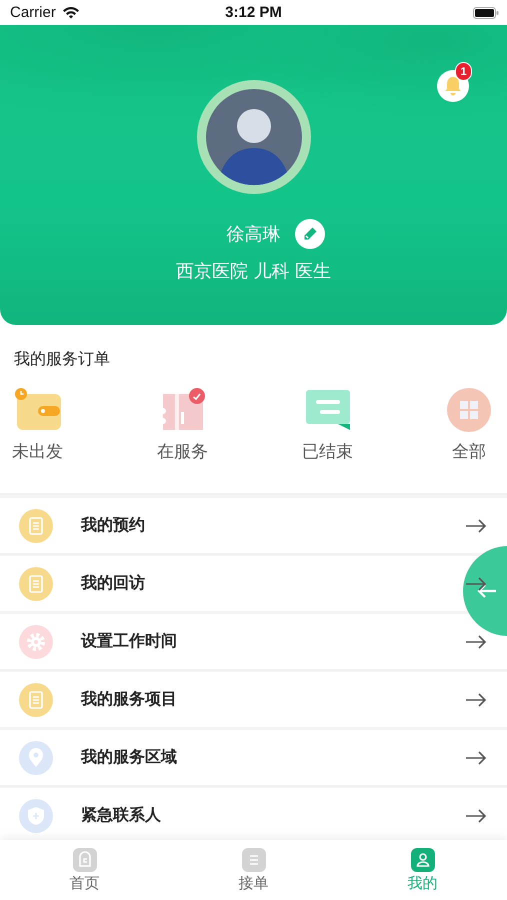 The width and height of the screenshot is (507, 900). What do you see at coordinates (253, 234) in the screenshot?
I see `doctor-name: 徐高琳` at bounding box center [253, 234].